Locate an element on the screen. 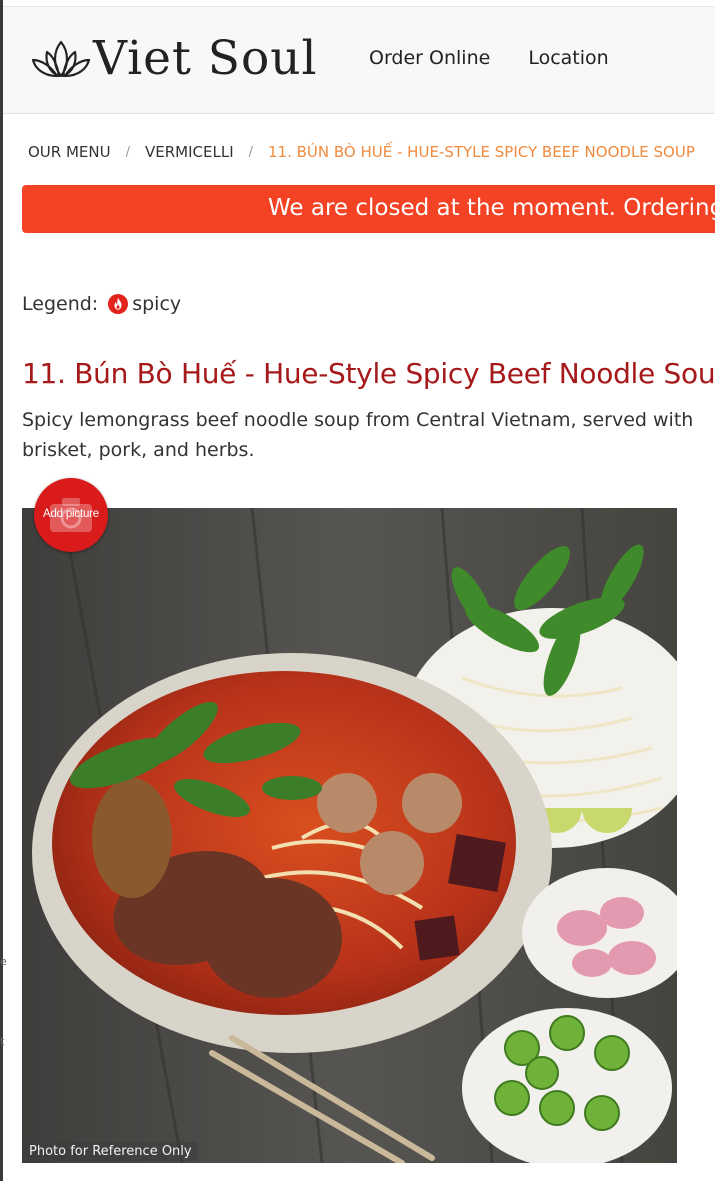 The width and height of the screenshot is (715, 1181). main-nav: Order Online Location is located at coordinates (489, 58).